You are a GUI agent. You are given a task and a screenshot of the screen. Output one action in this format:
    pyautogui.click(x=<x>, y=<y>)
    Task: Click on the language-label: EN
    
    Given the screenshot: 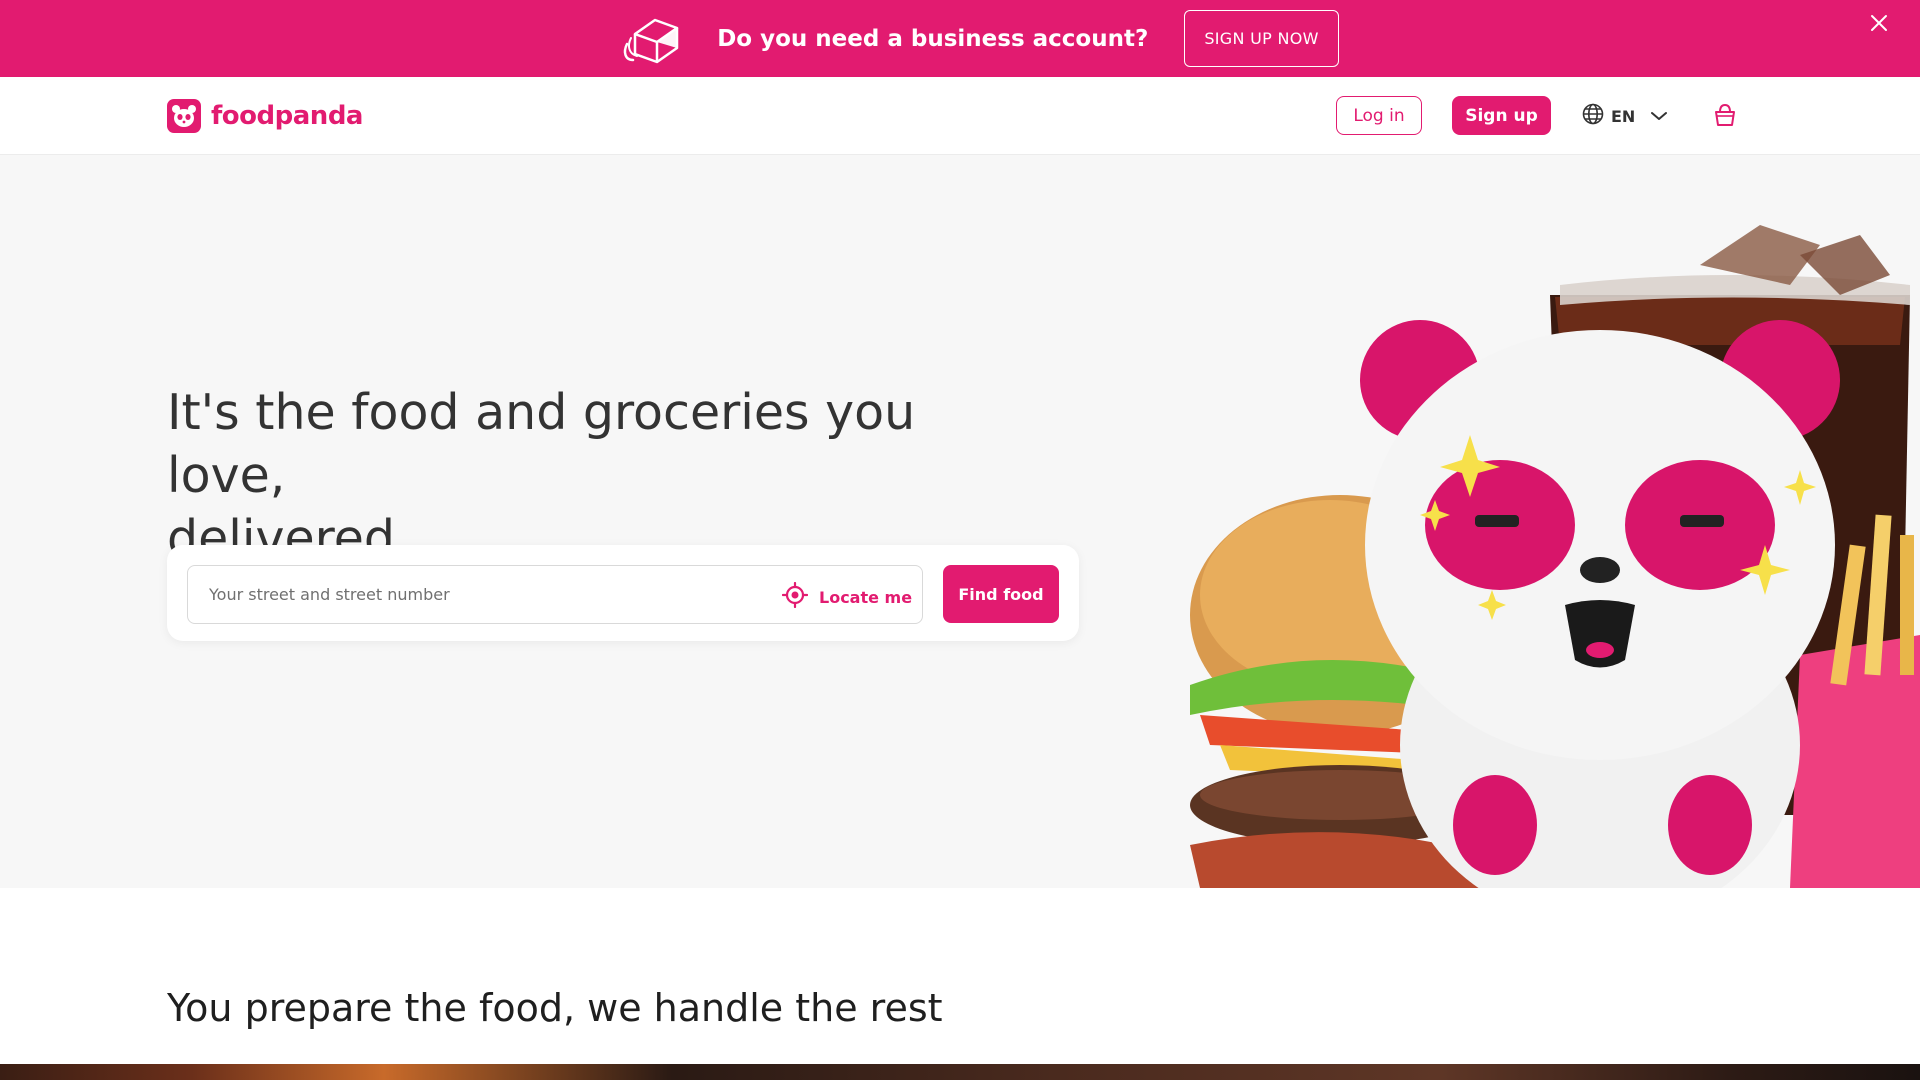 What is the action you would take?
    pyautogui.click(x=1623, y=116)
    